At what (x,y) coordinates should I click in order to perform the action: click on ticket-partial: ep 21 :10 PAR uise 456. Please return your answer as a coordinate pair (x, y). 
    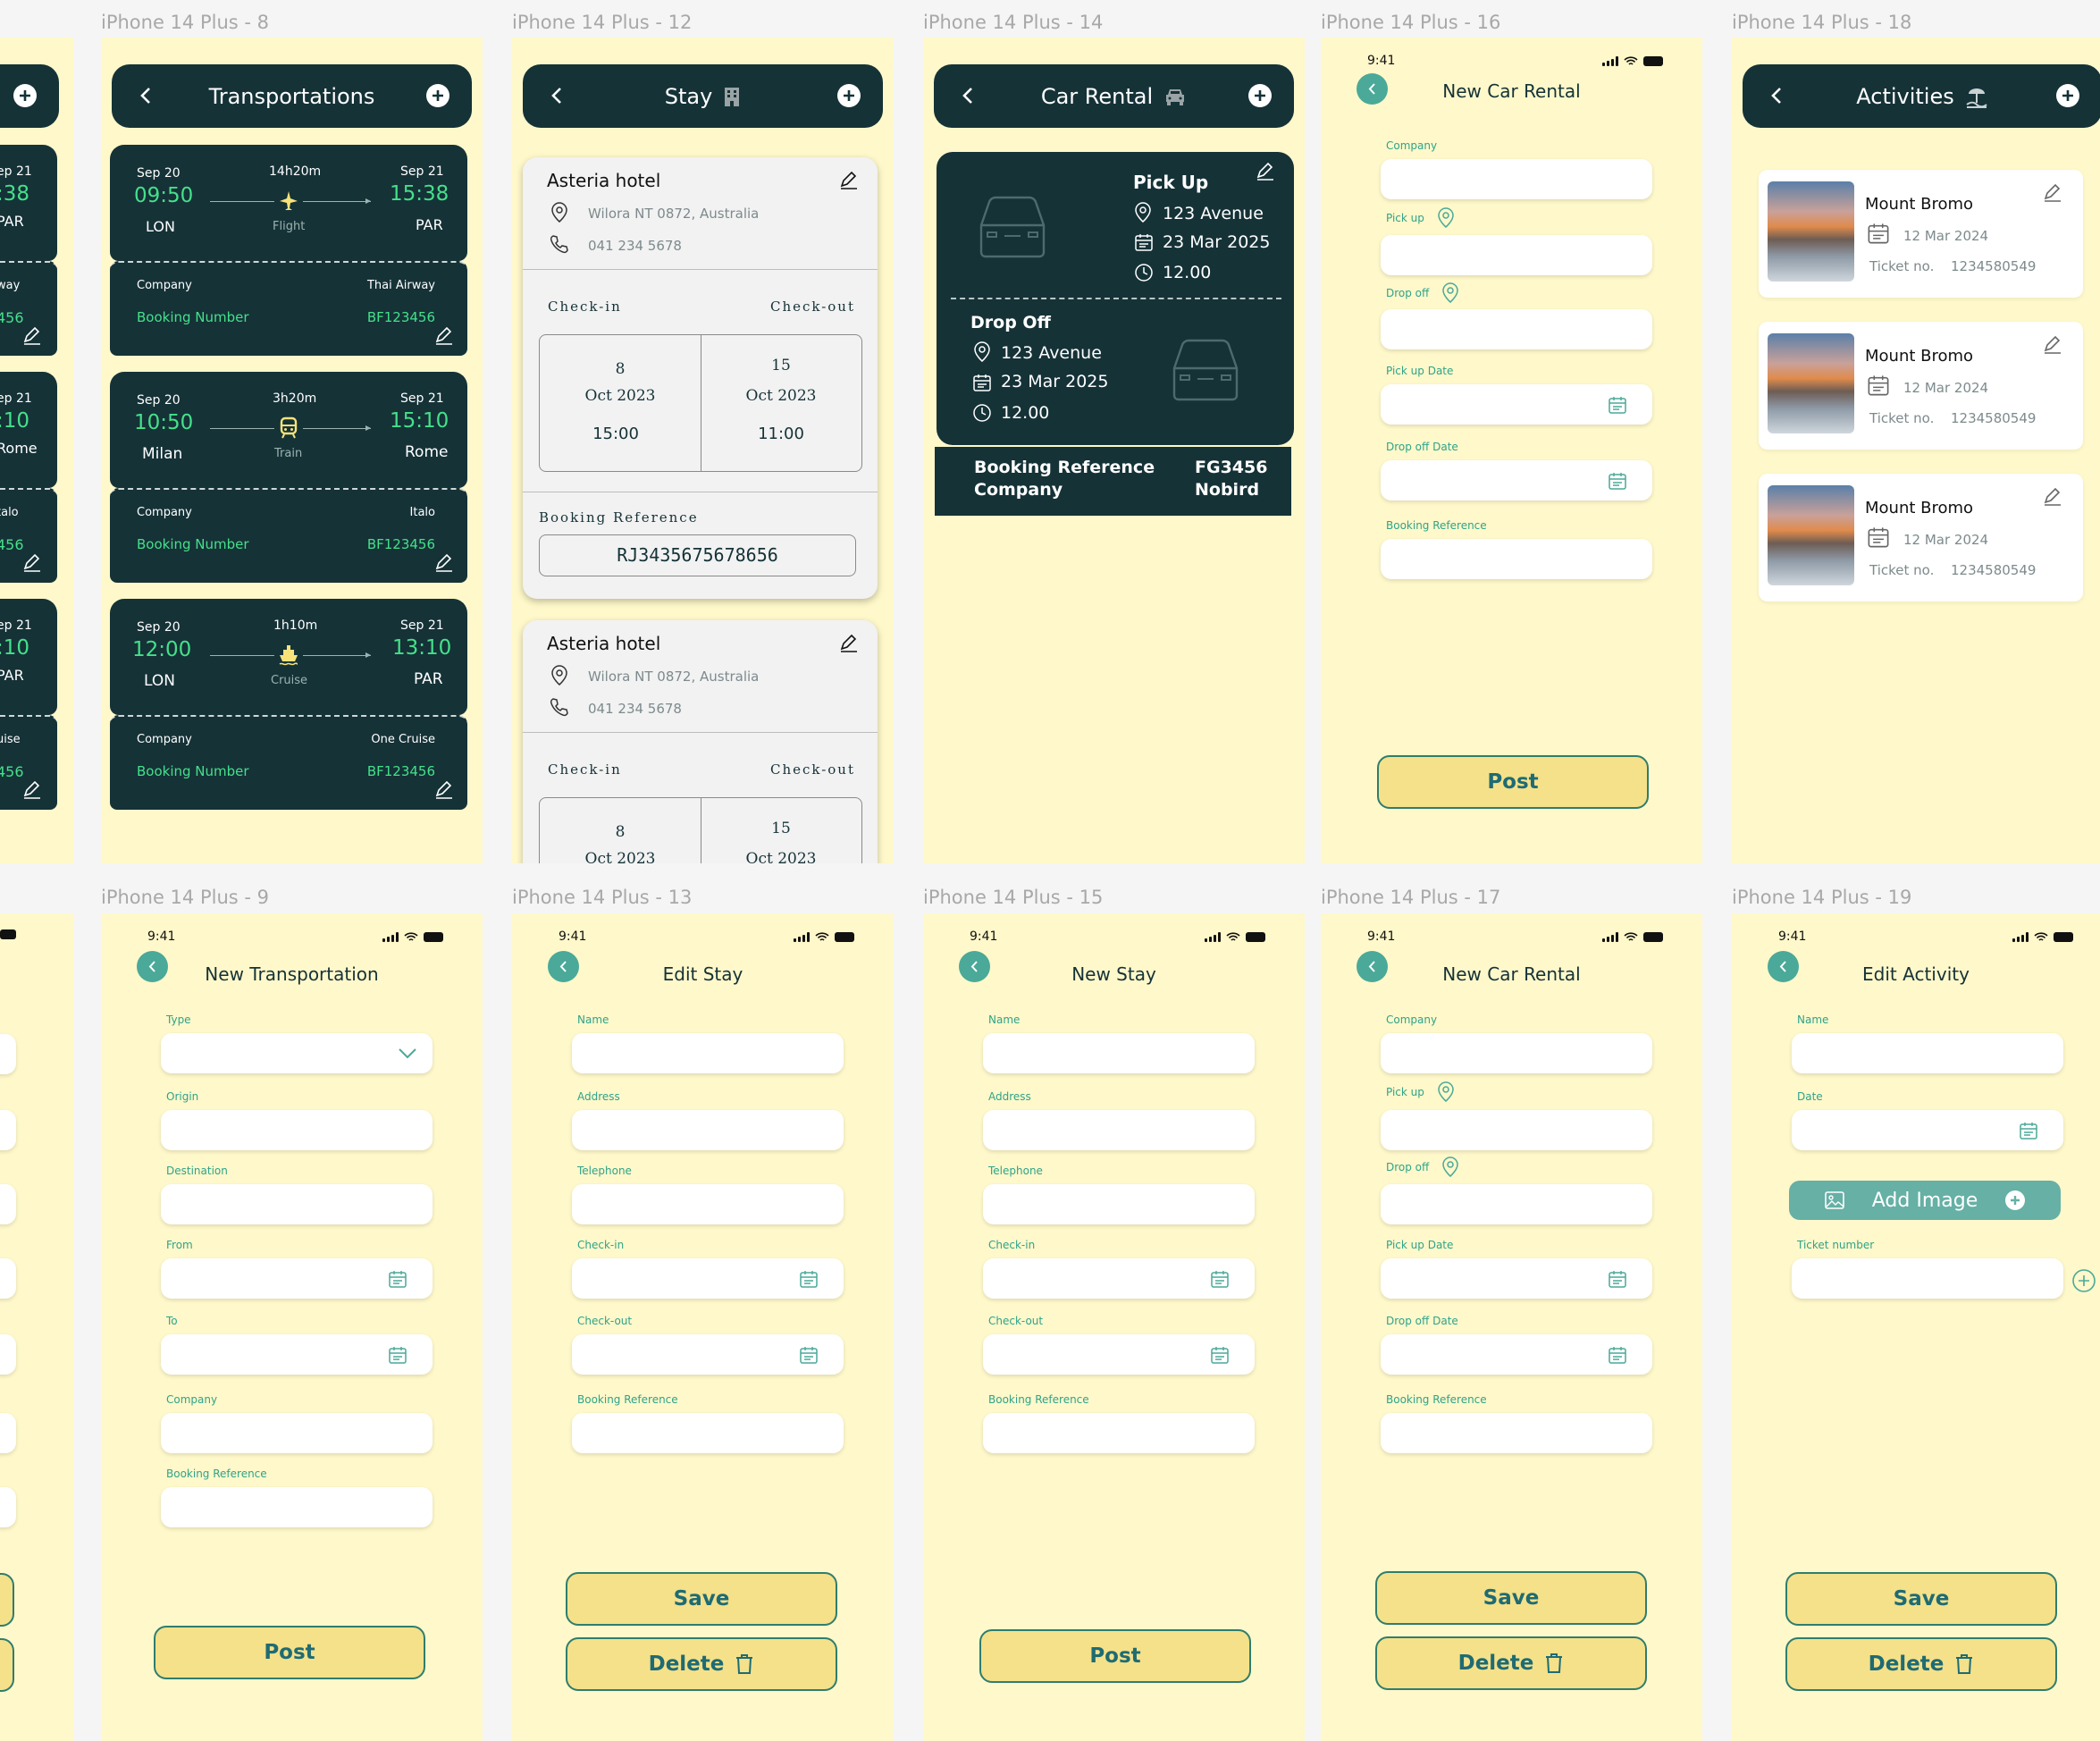
    Looking at the image, I should click on (28, 704).